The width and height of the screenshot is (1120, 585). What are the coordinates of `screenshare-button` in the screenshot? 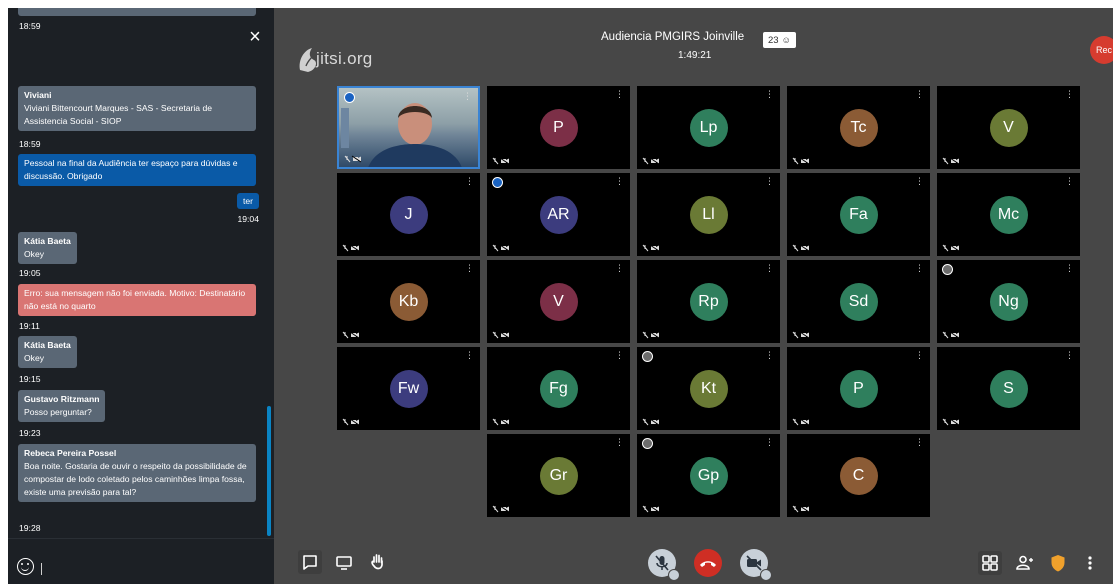 It's located at (344, 562).